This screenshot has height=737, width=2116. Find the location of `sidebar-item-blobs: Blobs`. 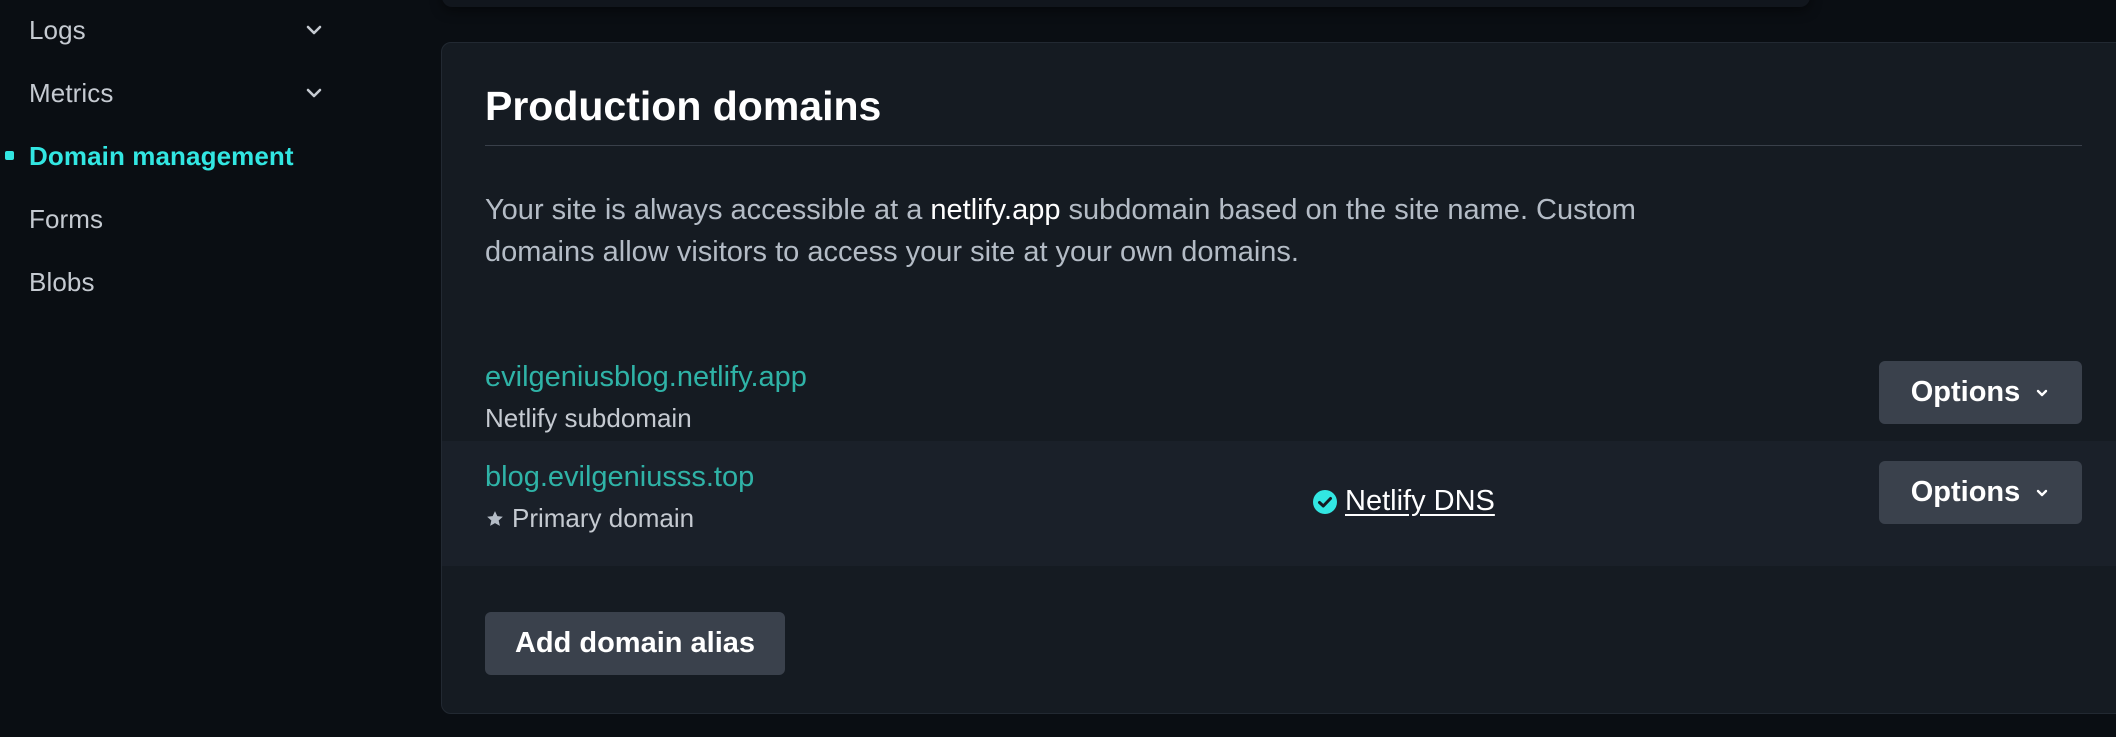

sidebar-item-blobs: Blobs is located at coordinates (170, 282).